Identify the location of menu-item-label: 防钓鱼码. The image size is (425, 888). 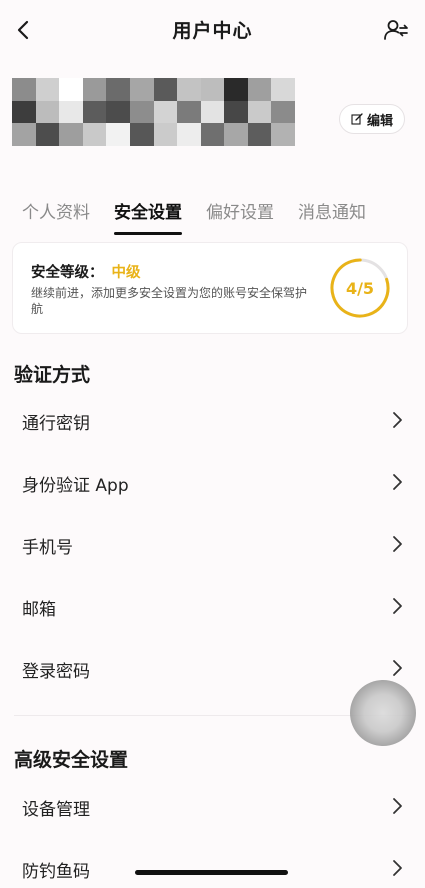
(56, 872).